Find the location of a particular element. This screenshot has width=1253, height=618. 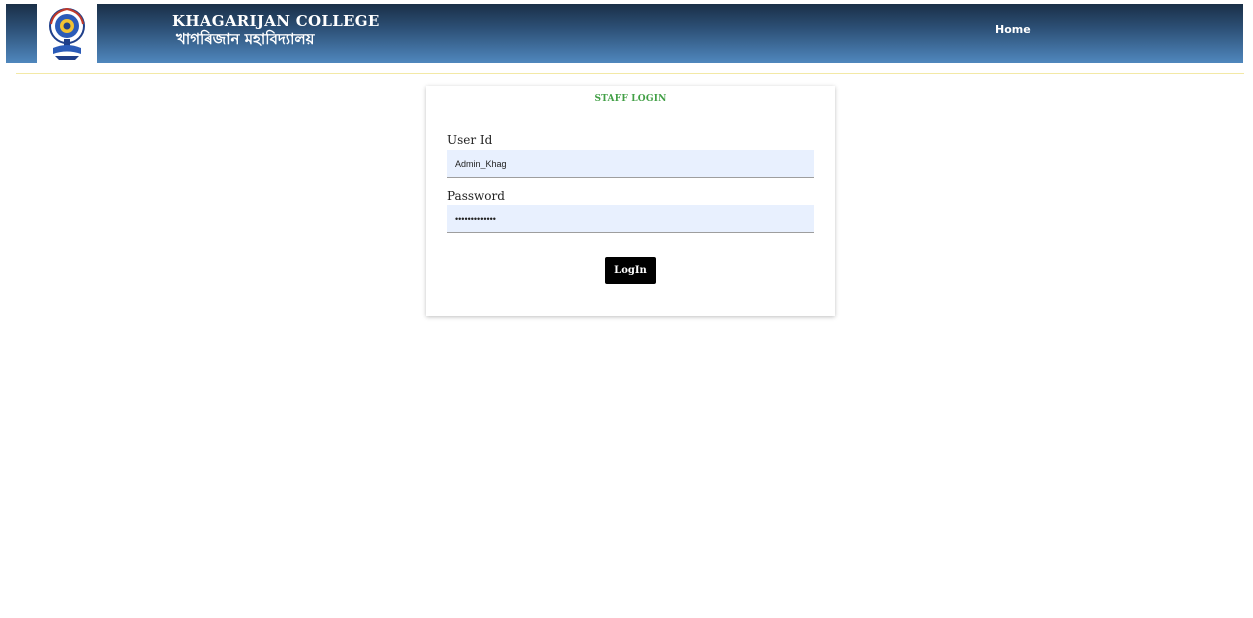

login-button: LogIn is located at coordinates (630, 270).